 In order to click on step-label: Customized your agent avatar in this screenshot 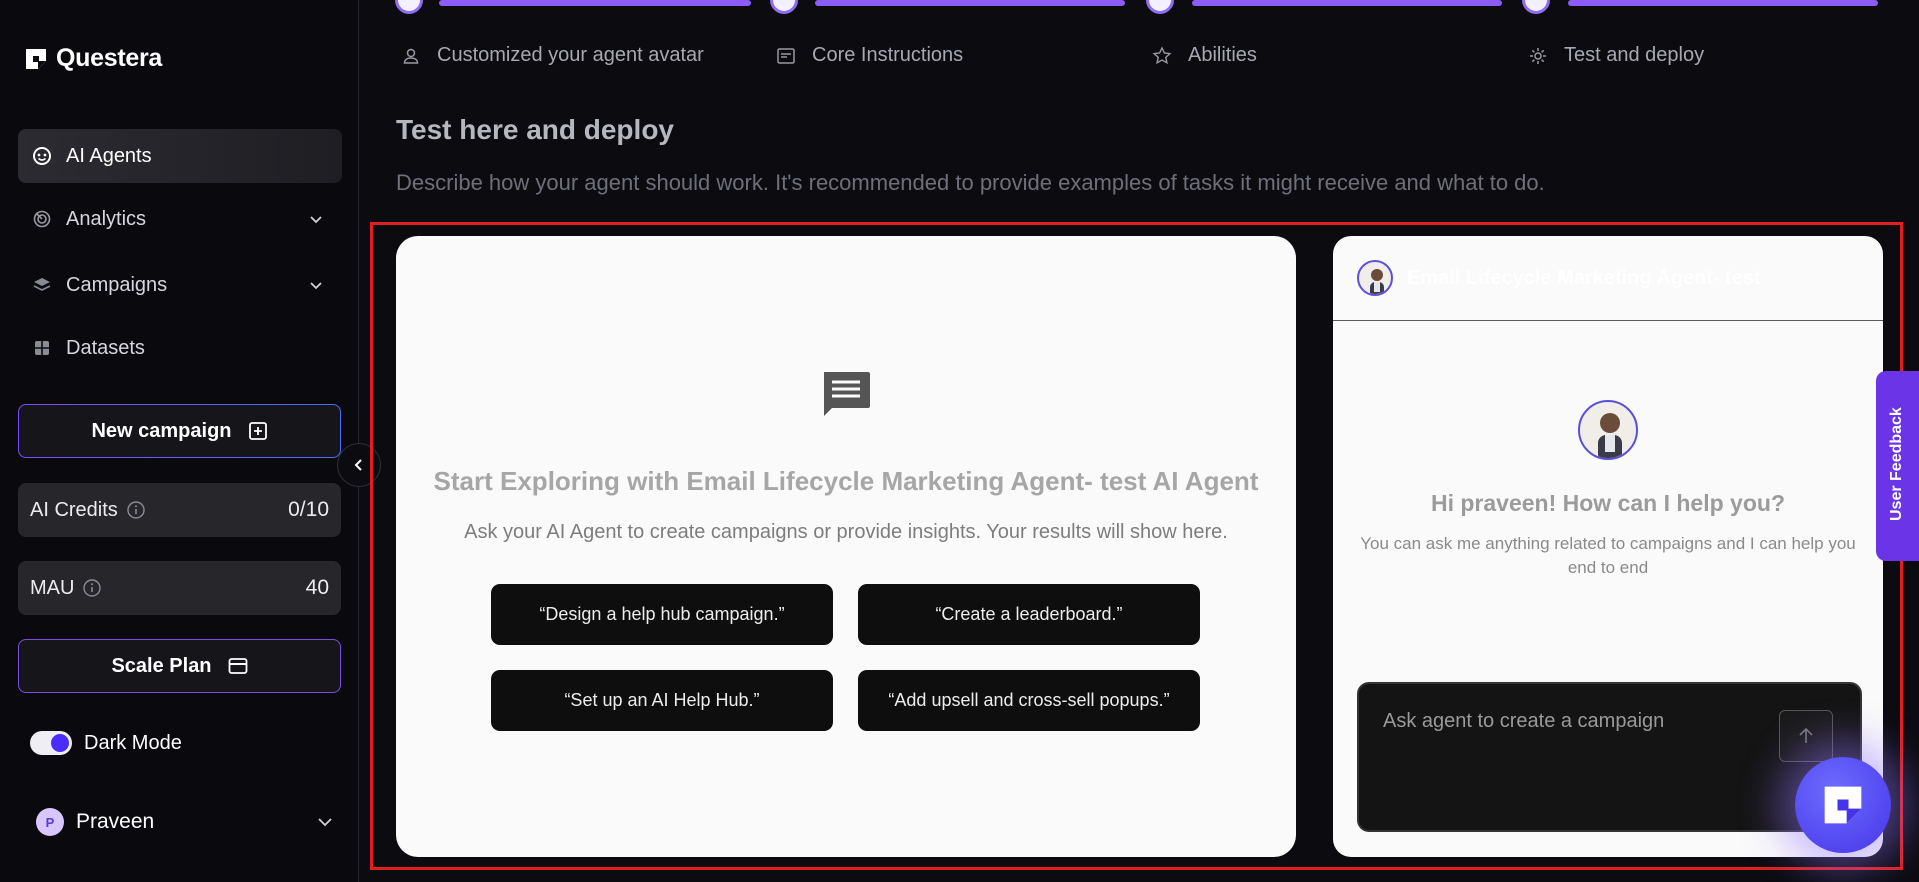, I will do `click(570, 55)`.